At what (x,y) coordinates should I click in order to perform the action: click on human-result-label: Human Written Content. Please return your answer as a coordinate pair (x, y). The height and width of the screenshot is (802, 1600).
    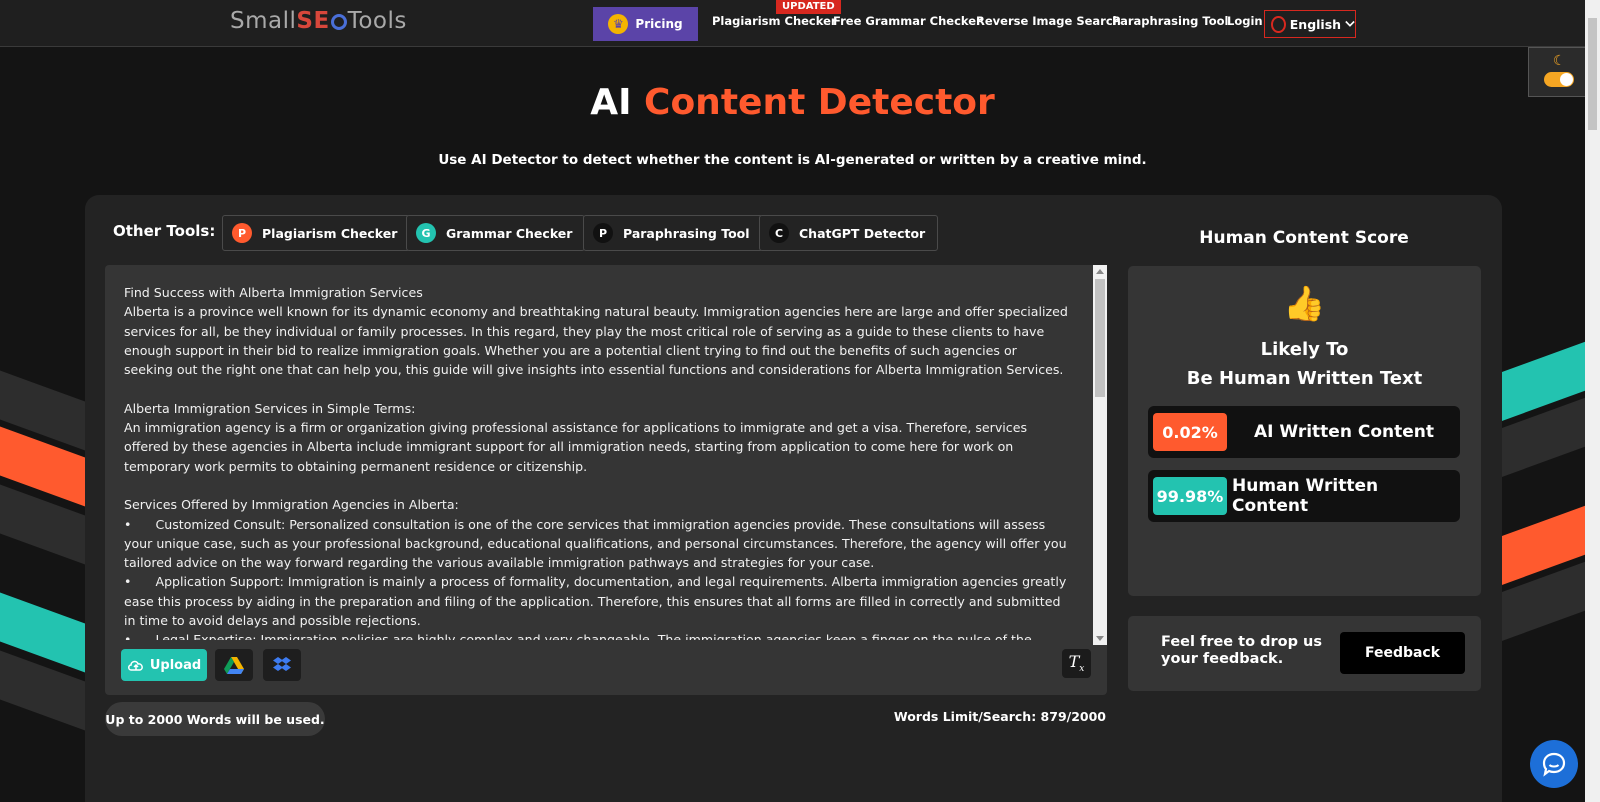
    Looking at the image, I should click on (1305, 496).